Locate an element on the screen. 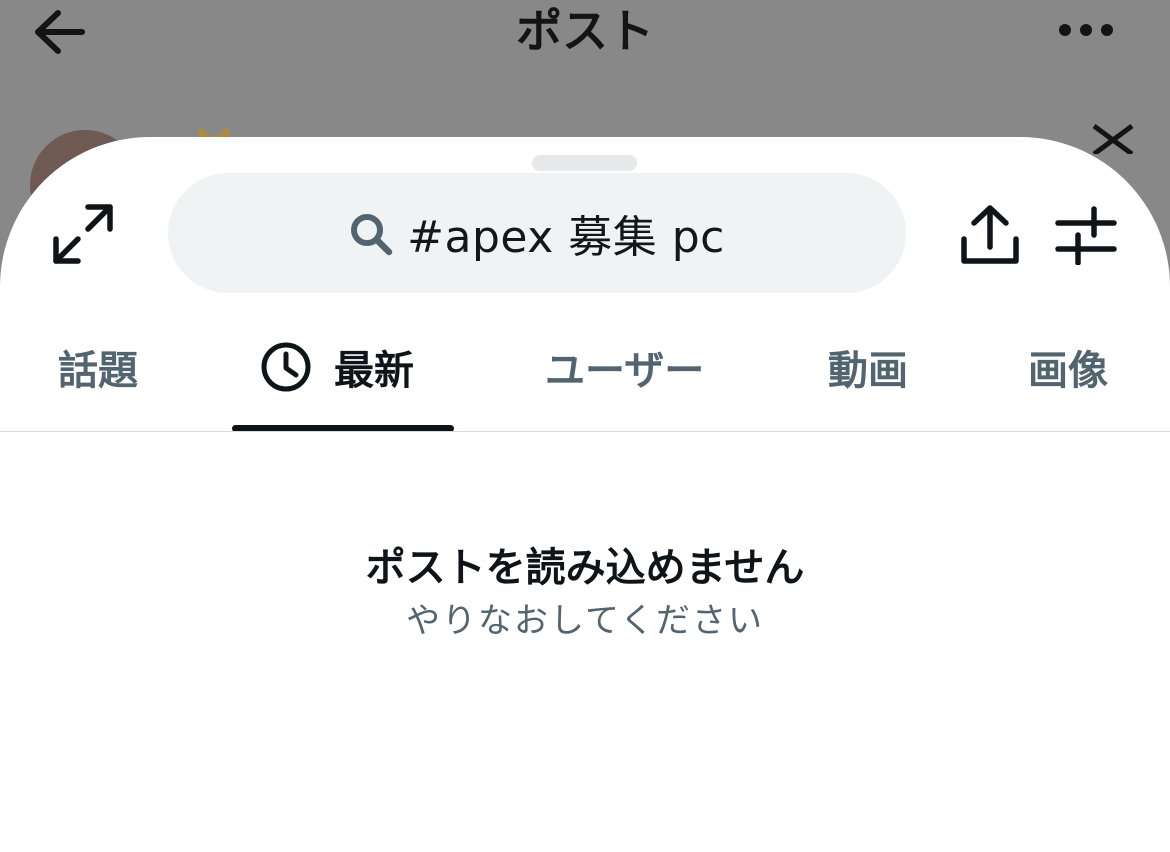 Image resolution: width=1170 pixels, height=852 pixels. tab-videos: 動画 is located at coordinates (868, 367).